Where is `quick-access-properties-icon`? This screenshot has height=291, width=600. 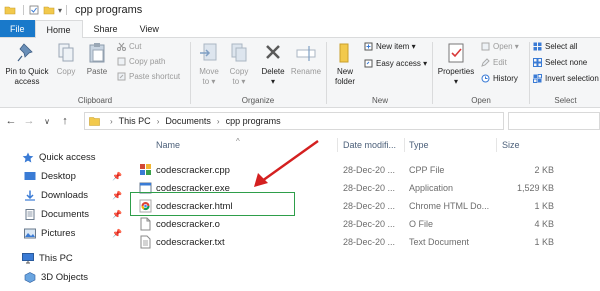 quick-access-properties-icon is located at coordinates (34, 10).